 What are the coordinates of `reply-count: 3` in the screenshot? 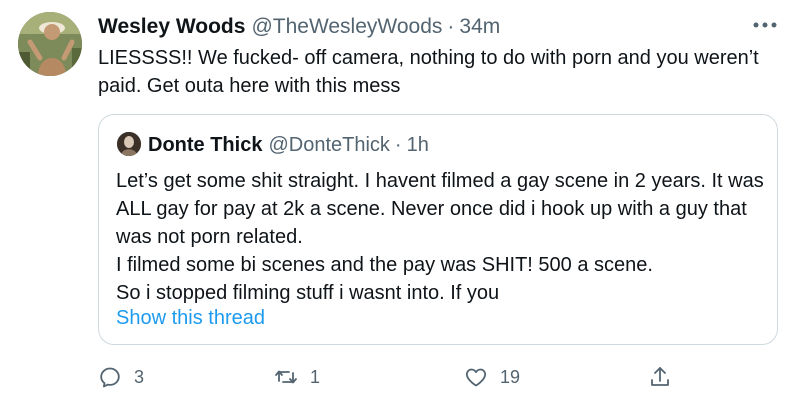 It's located at (139, 376).